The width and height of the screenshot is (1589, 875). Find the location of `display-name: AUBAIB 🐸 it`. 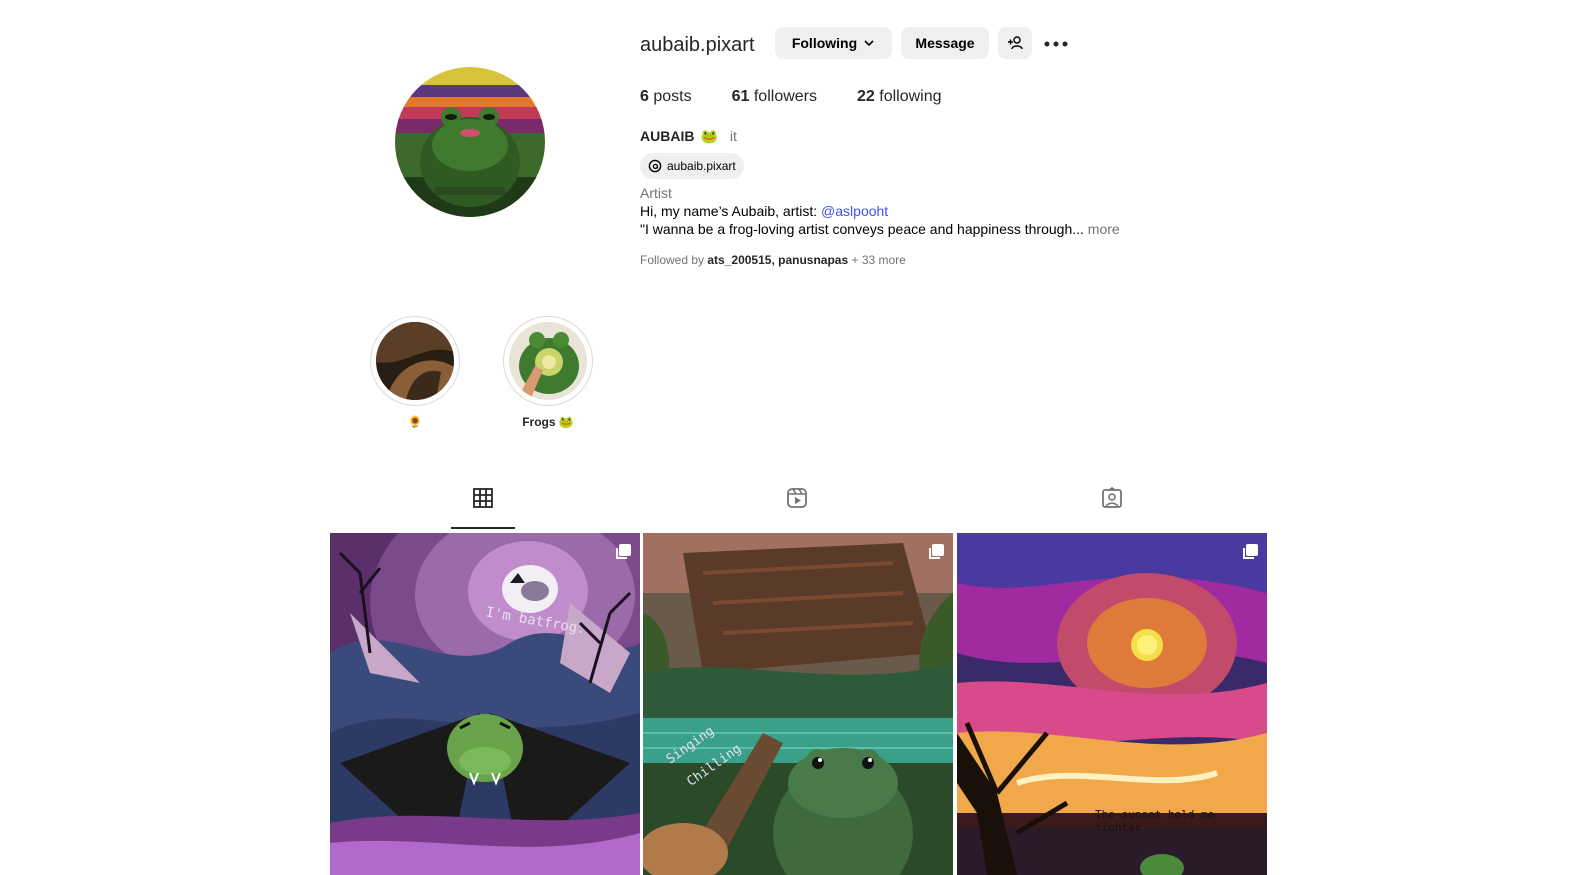

display-name: AUBAIB 🐸 it is located at coordinates (688, 136).